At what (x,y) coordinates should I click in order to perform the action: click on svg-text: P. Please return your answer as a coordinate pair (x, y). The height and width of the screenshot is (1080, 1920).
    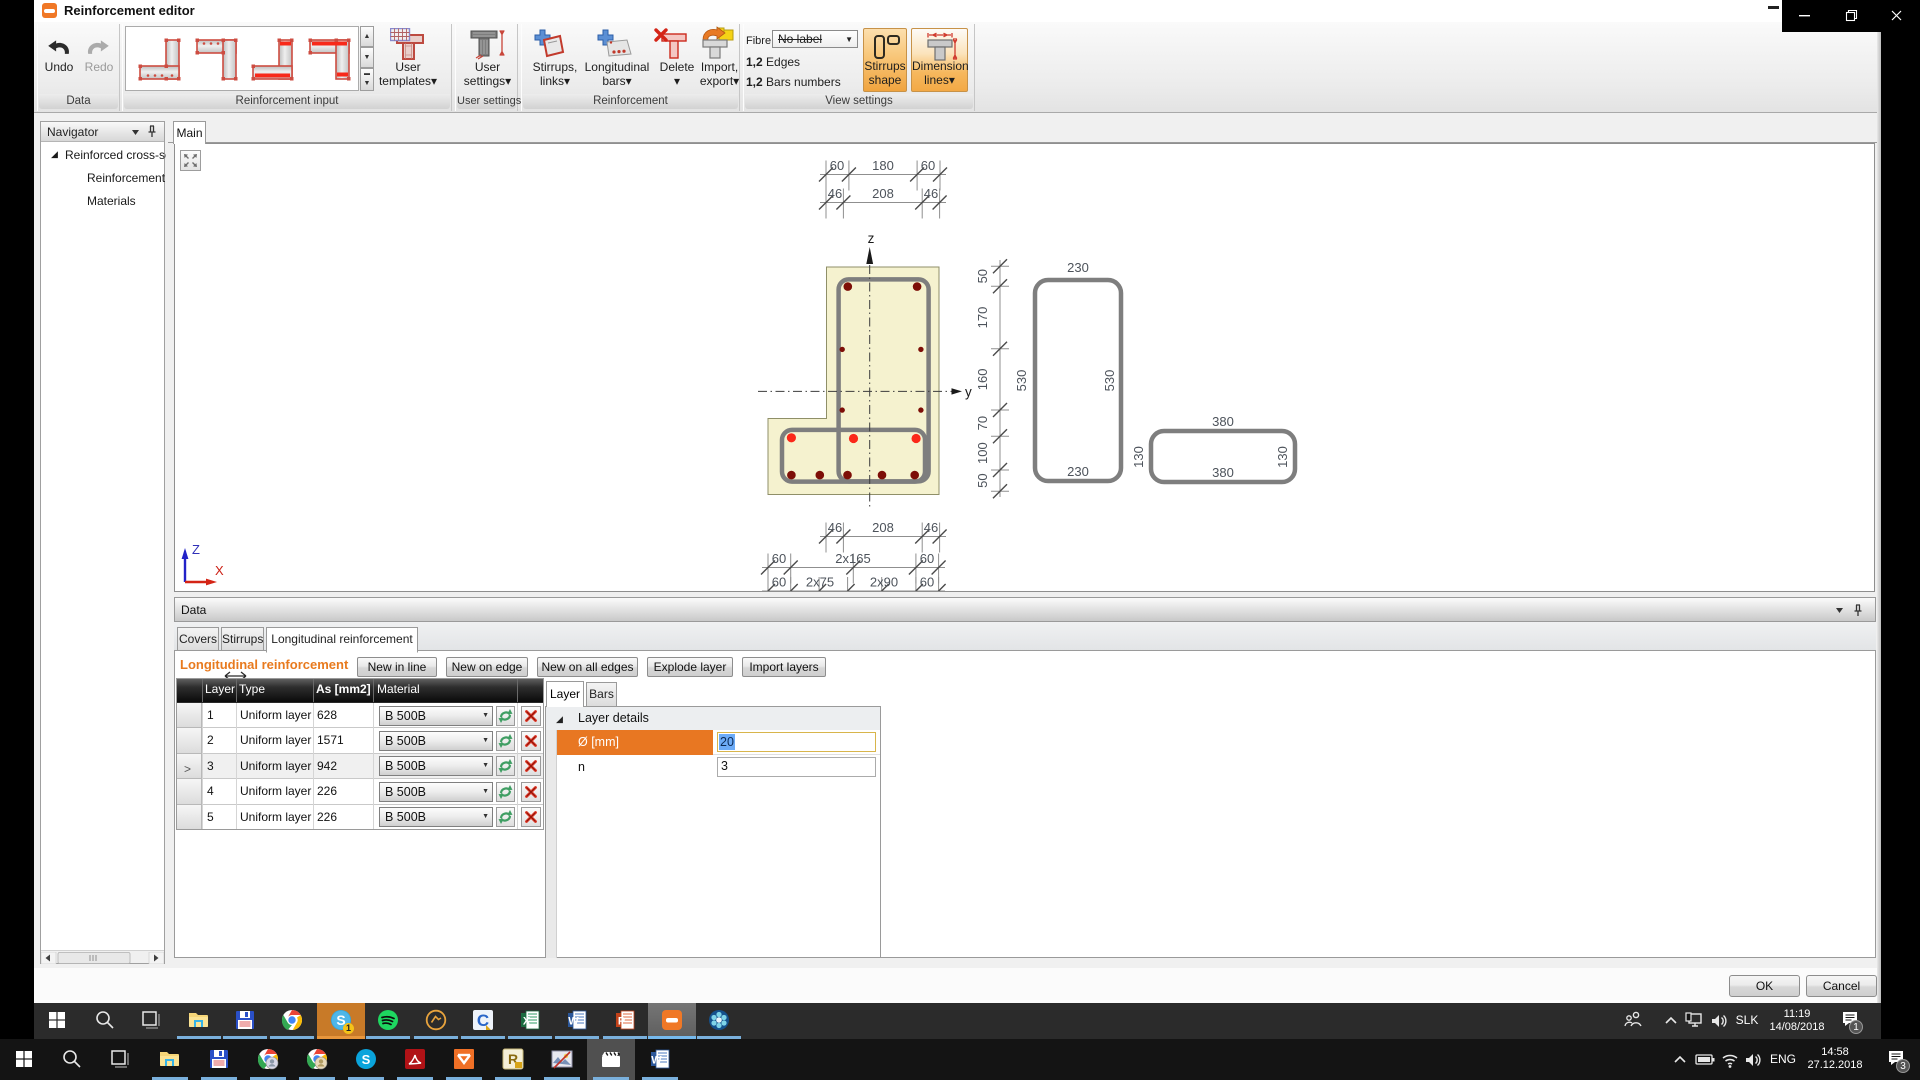
    Looking at the image, I should click on (621, 1022).